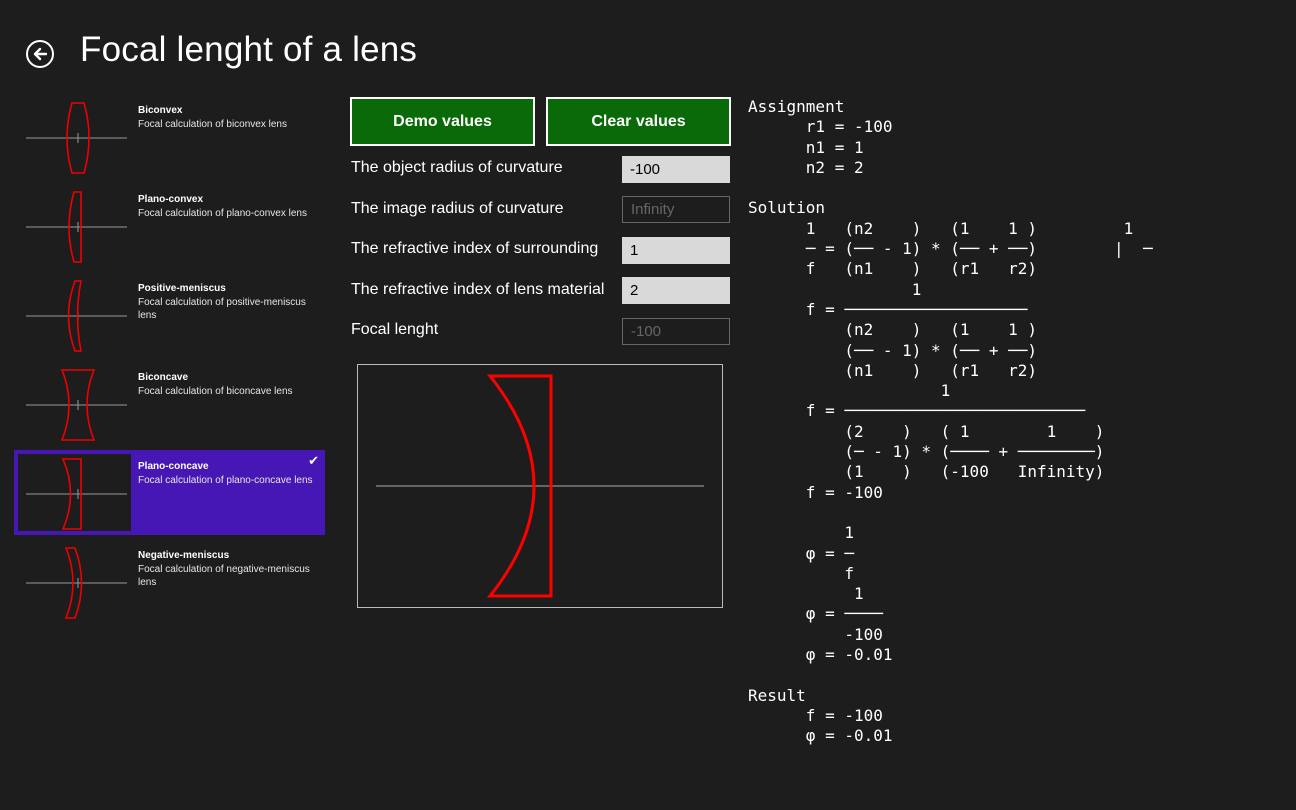 This screenshot has height=810, width=1296. I want to click on back-button, so click(40, 54).